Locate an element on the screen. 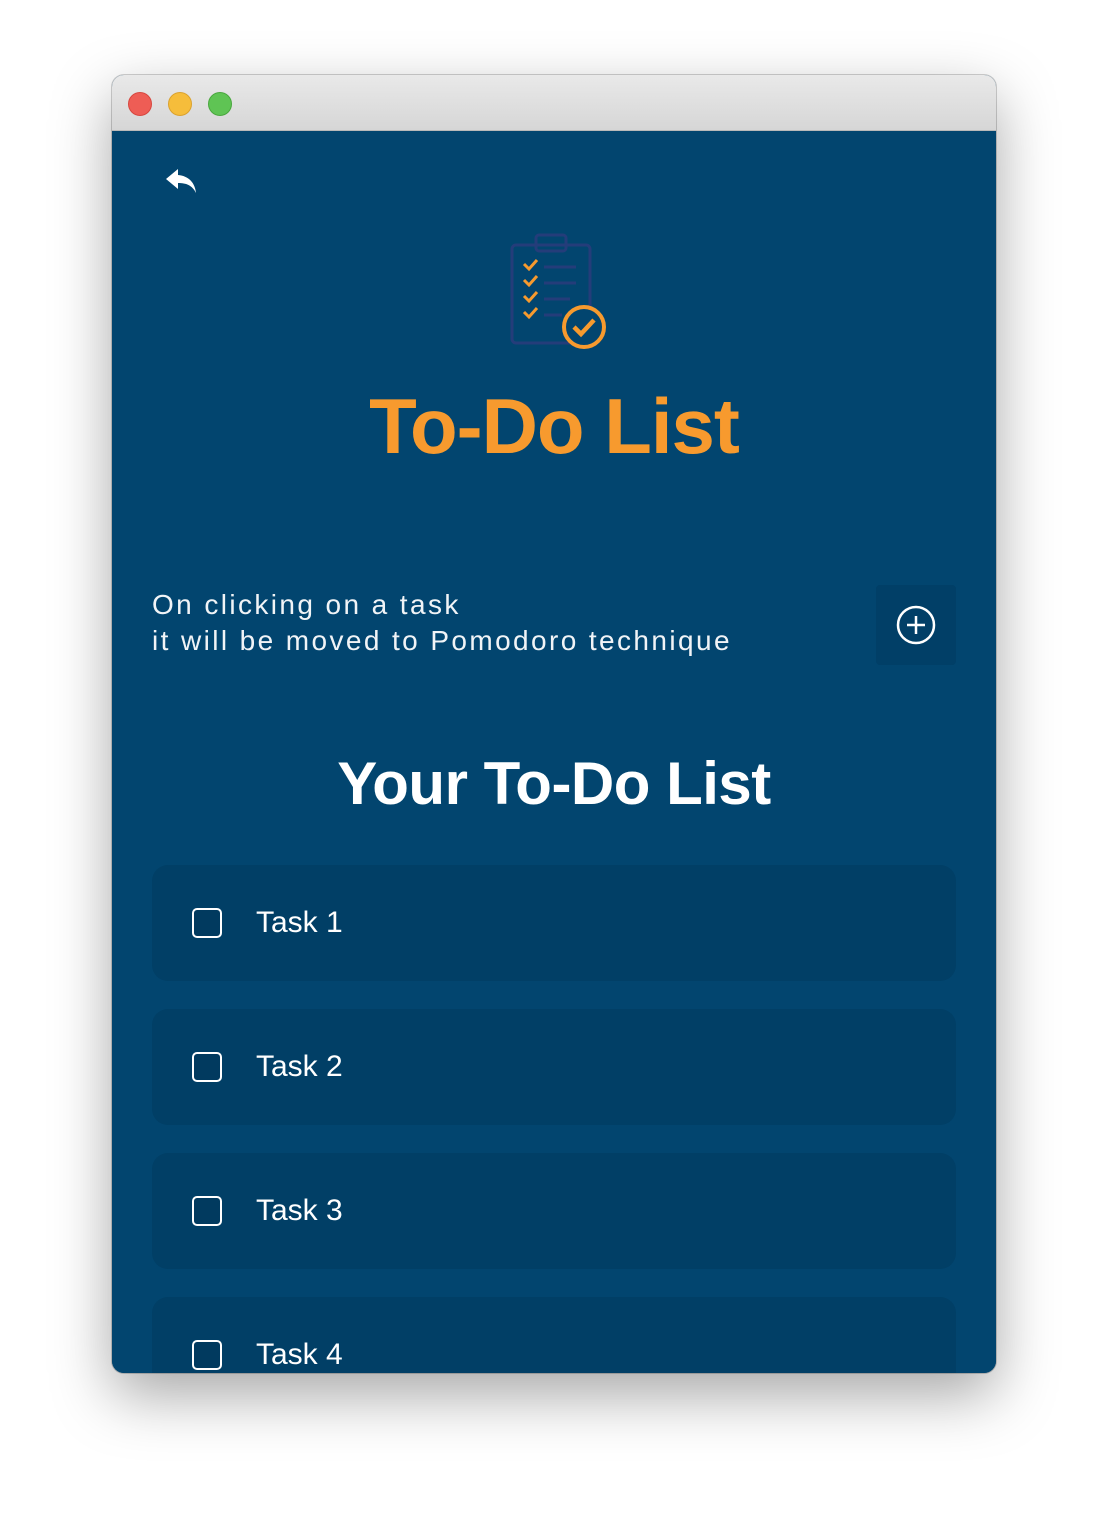 Image resolution: width=1108 pixels, height=1522 pixels. close-window-button is located at coordinates (140, 104).